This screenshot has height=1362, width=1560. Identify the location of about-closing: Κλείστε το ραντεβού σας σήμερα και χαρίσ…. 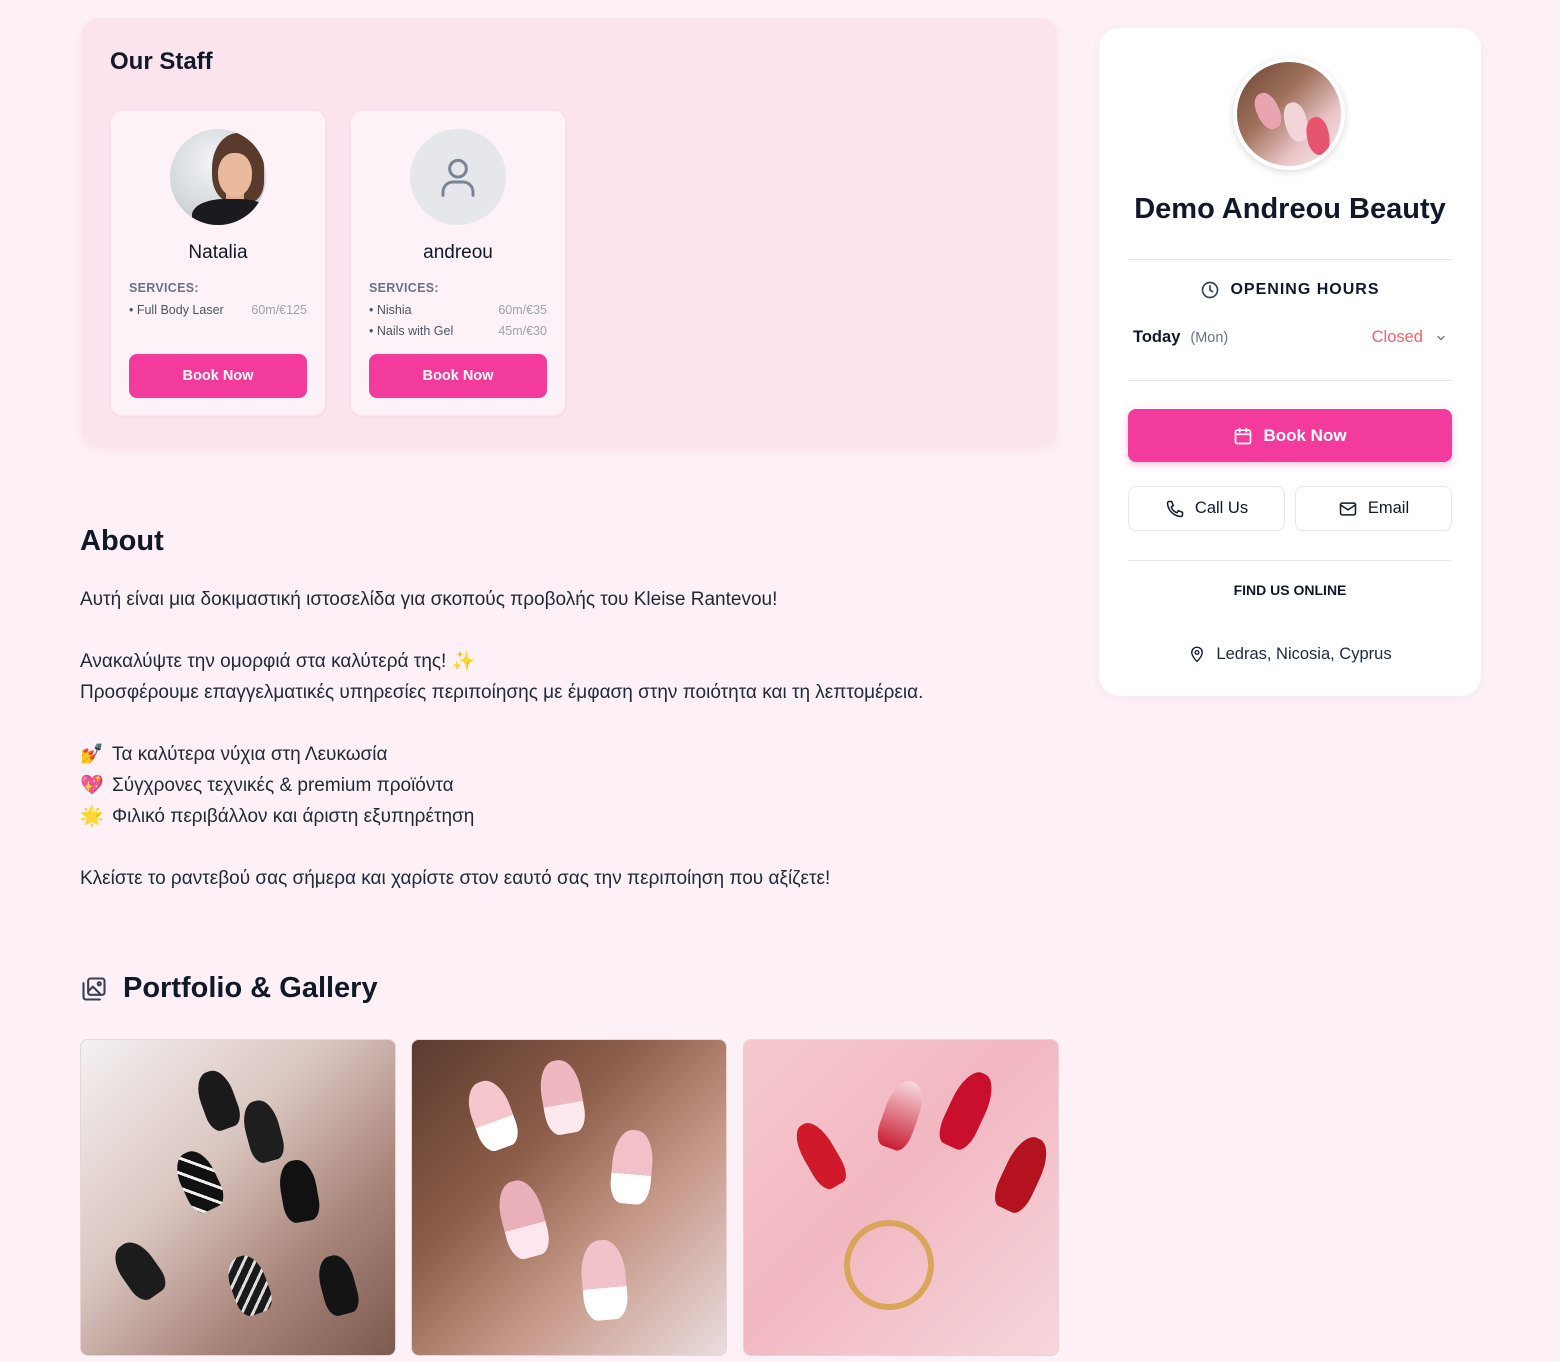
(455, 878).